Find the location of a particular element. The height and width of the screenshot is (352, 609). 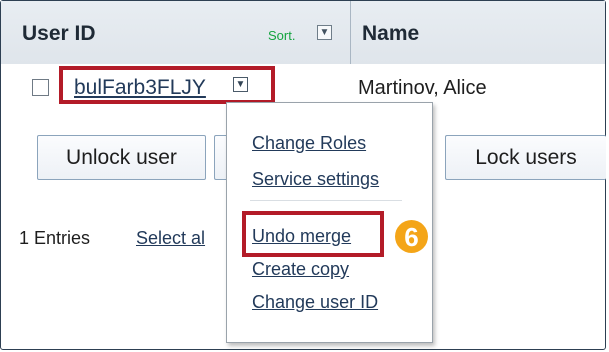

chevron-down-icon: ▼ is located at coordinates (324, 32).